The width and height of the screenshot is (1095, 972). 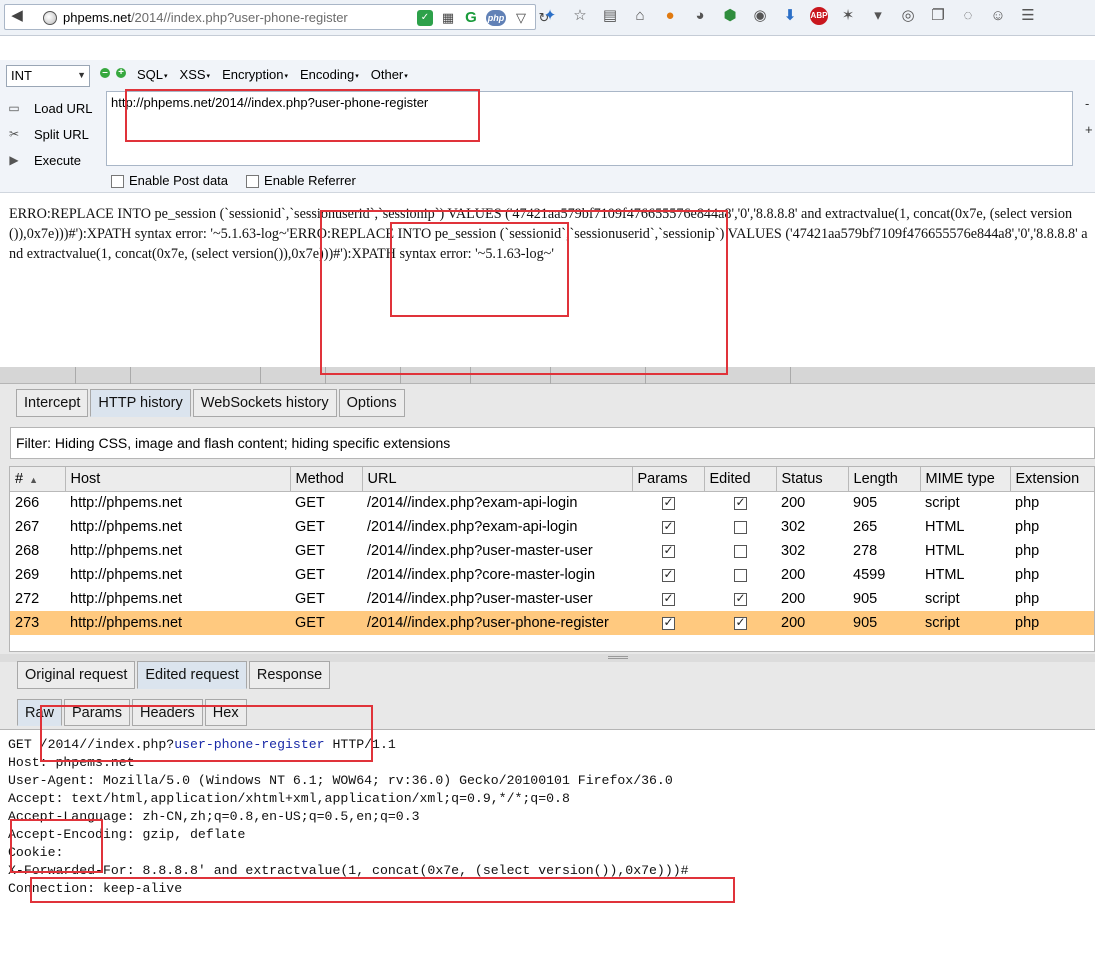 What do you see at coordinates (1087, 103) in the screenshot?
I see `shrink-button: -` at bounding box center [1087, 103].